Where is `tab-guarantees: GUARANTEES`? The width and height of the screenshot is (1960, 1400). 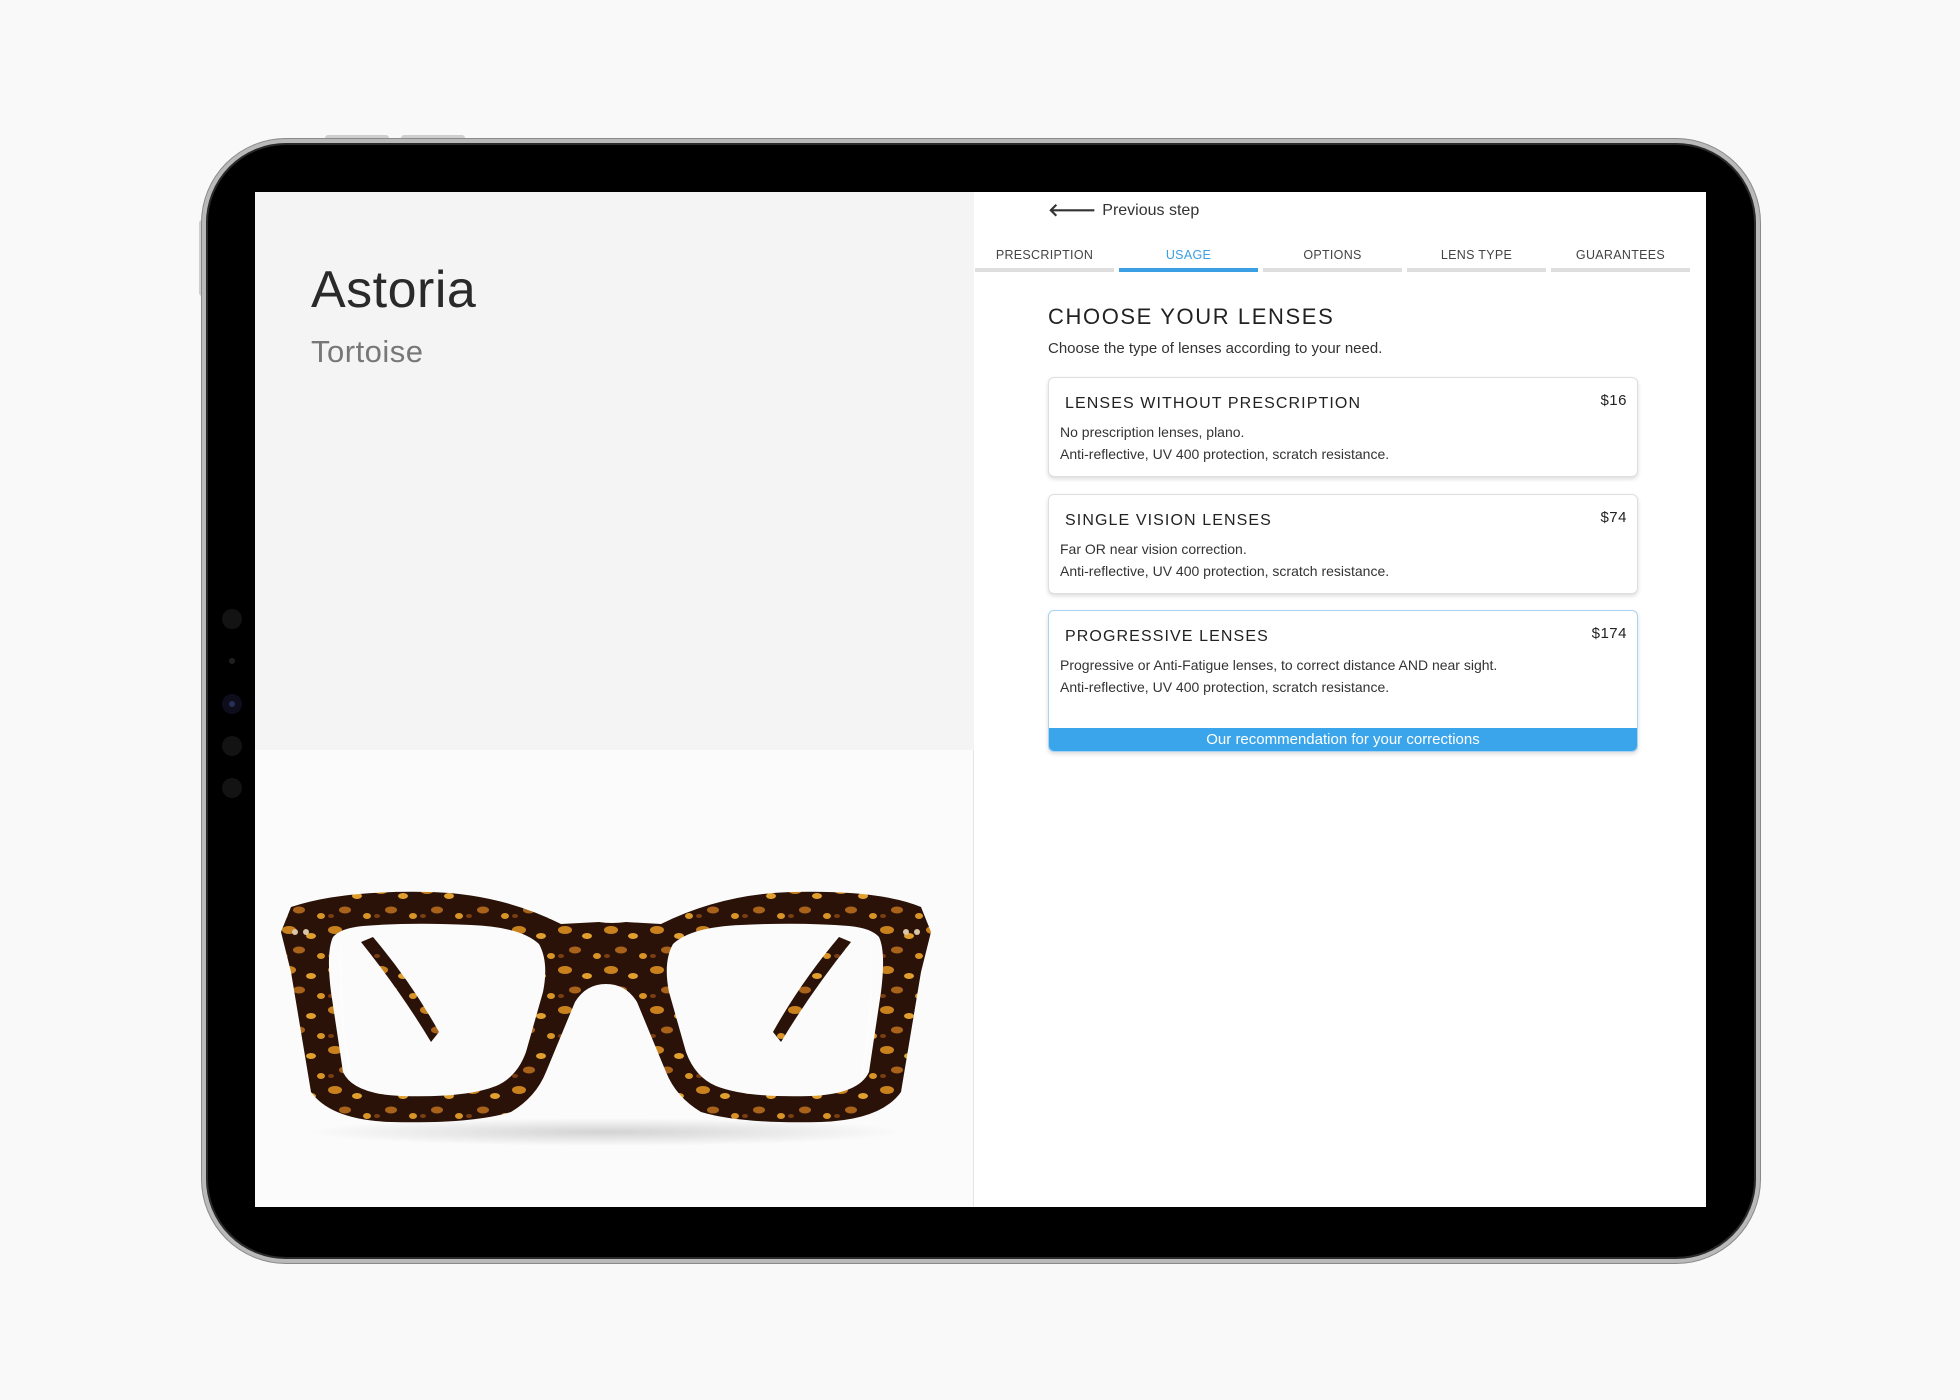 tab-guarantees: GUARANTEES is located at coordinates (1620, 260).